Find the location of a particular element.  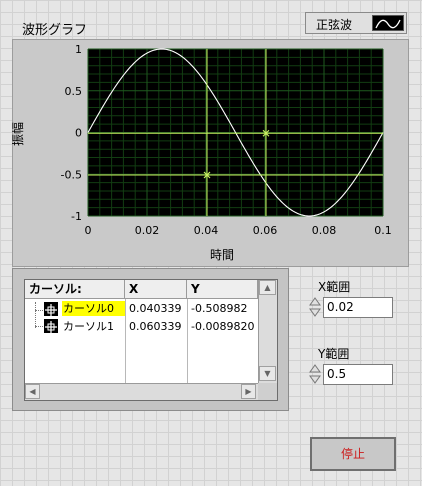

graph-title: 波形グラフ is located at coordinates (55, 30).